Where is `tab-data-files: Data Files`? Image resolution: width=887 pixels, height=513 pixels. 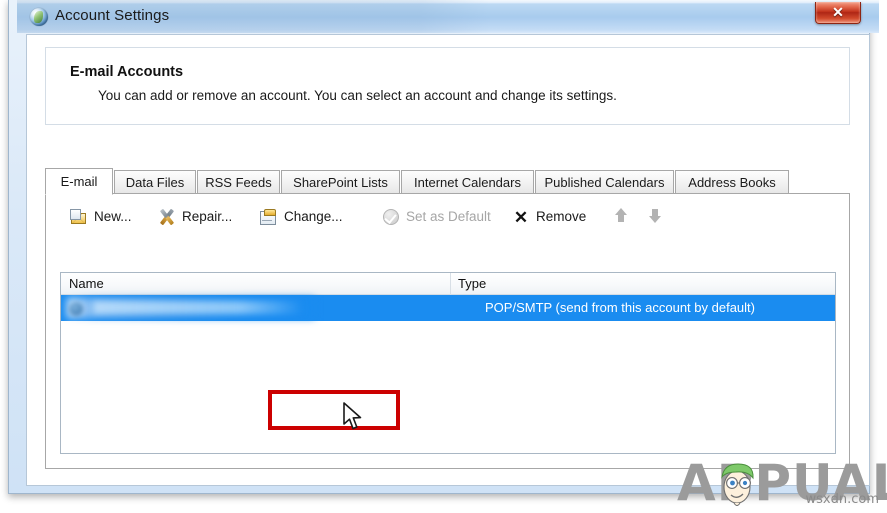 tab-data-files: Data Files is located at coordinates (155, 182).